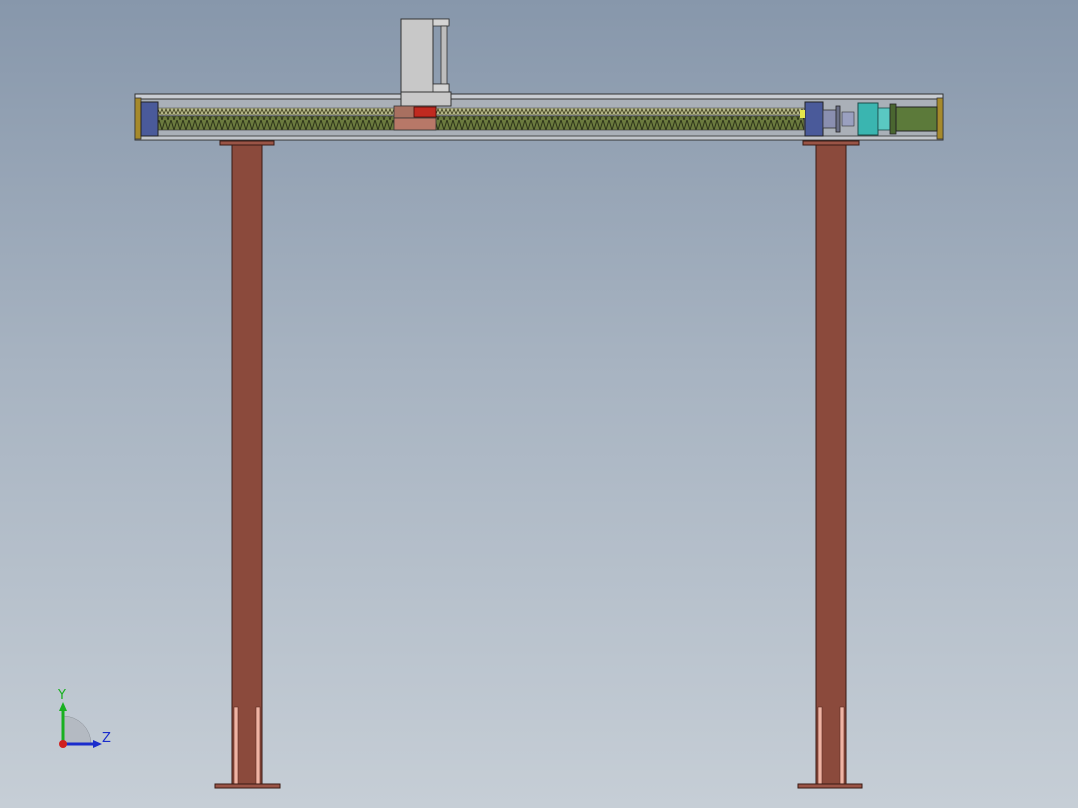 The height and width of the screenshot is (808, 1078). I want to click on shaft-segment, so click(830, 119).